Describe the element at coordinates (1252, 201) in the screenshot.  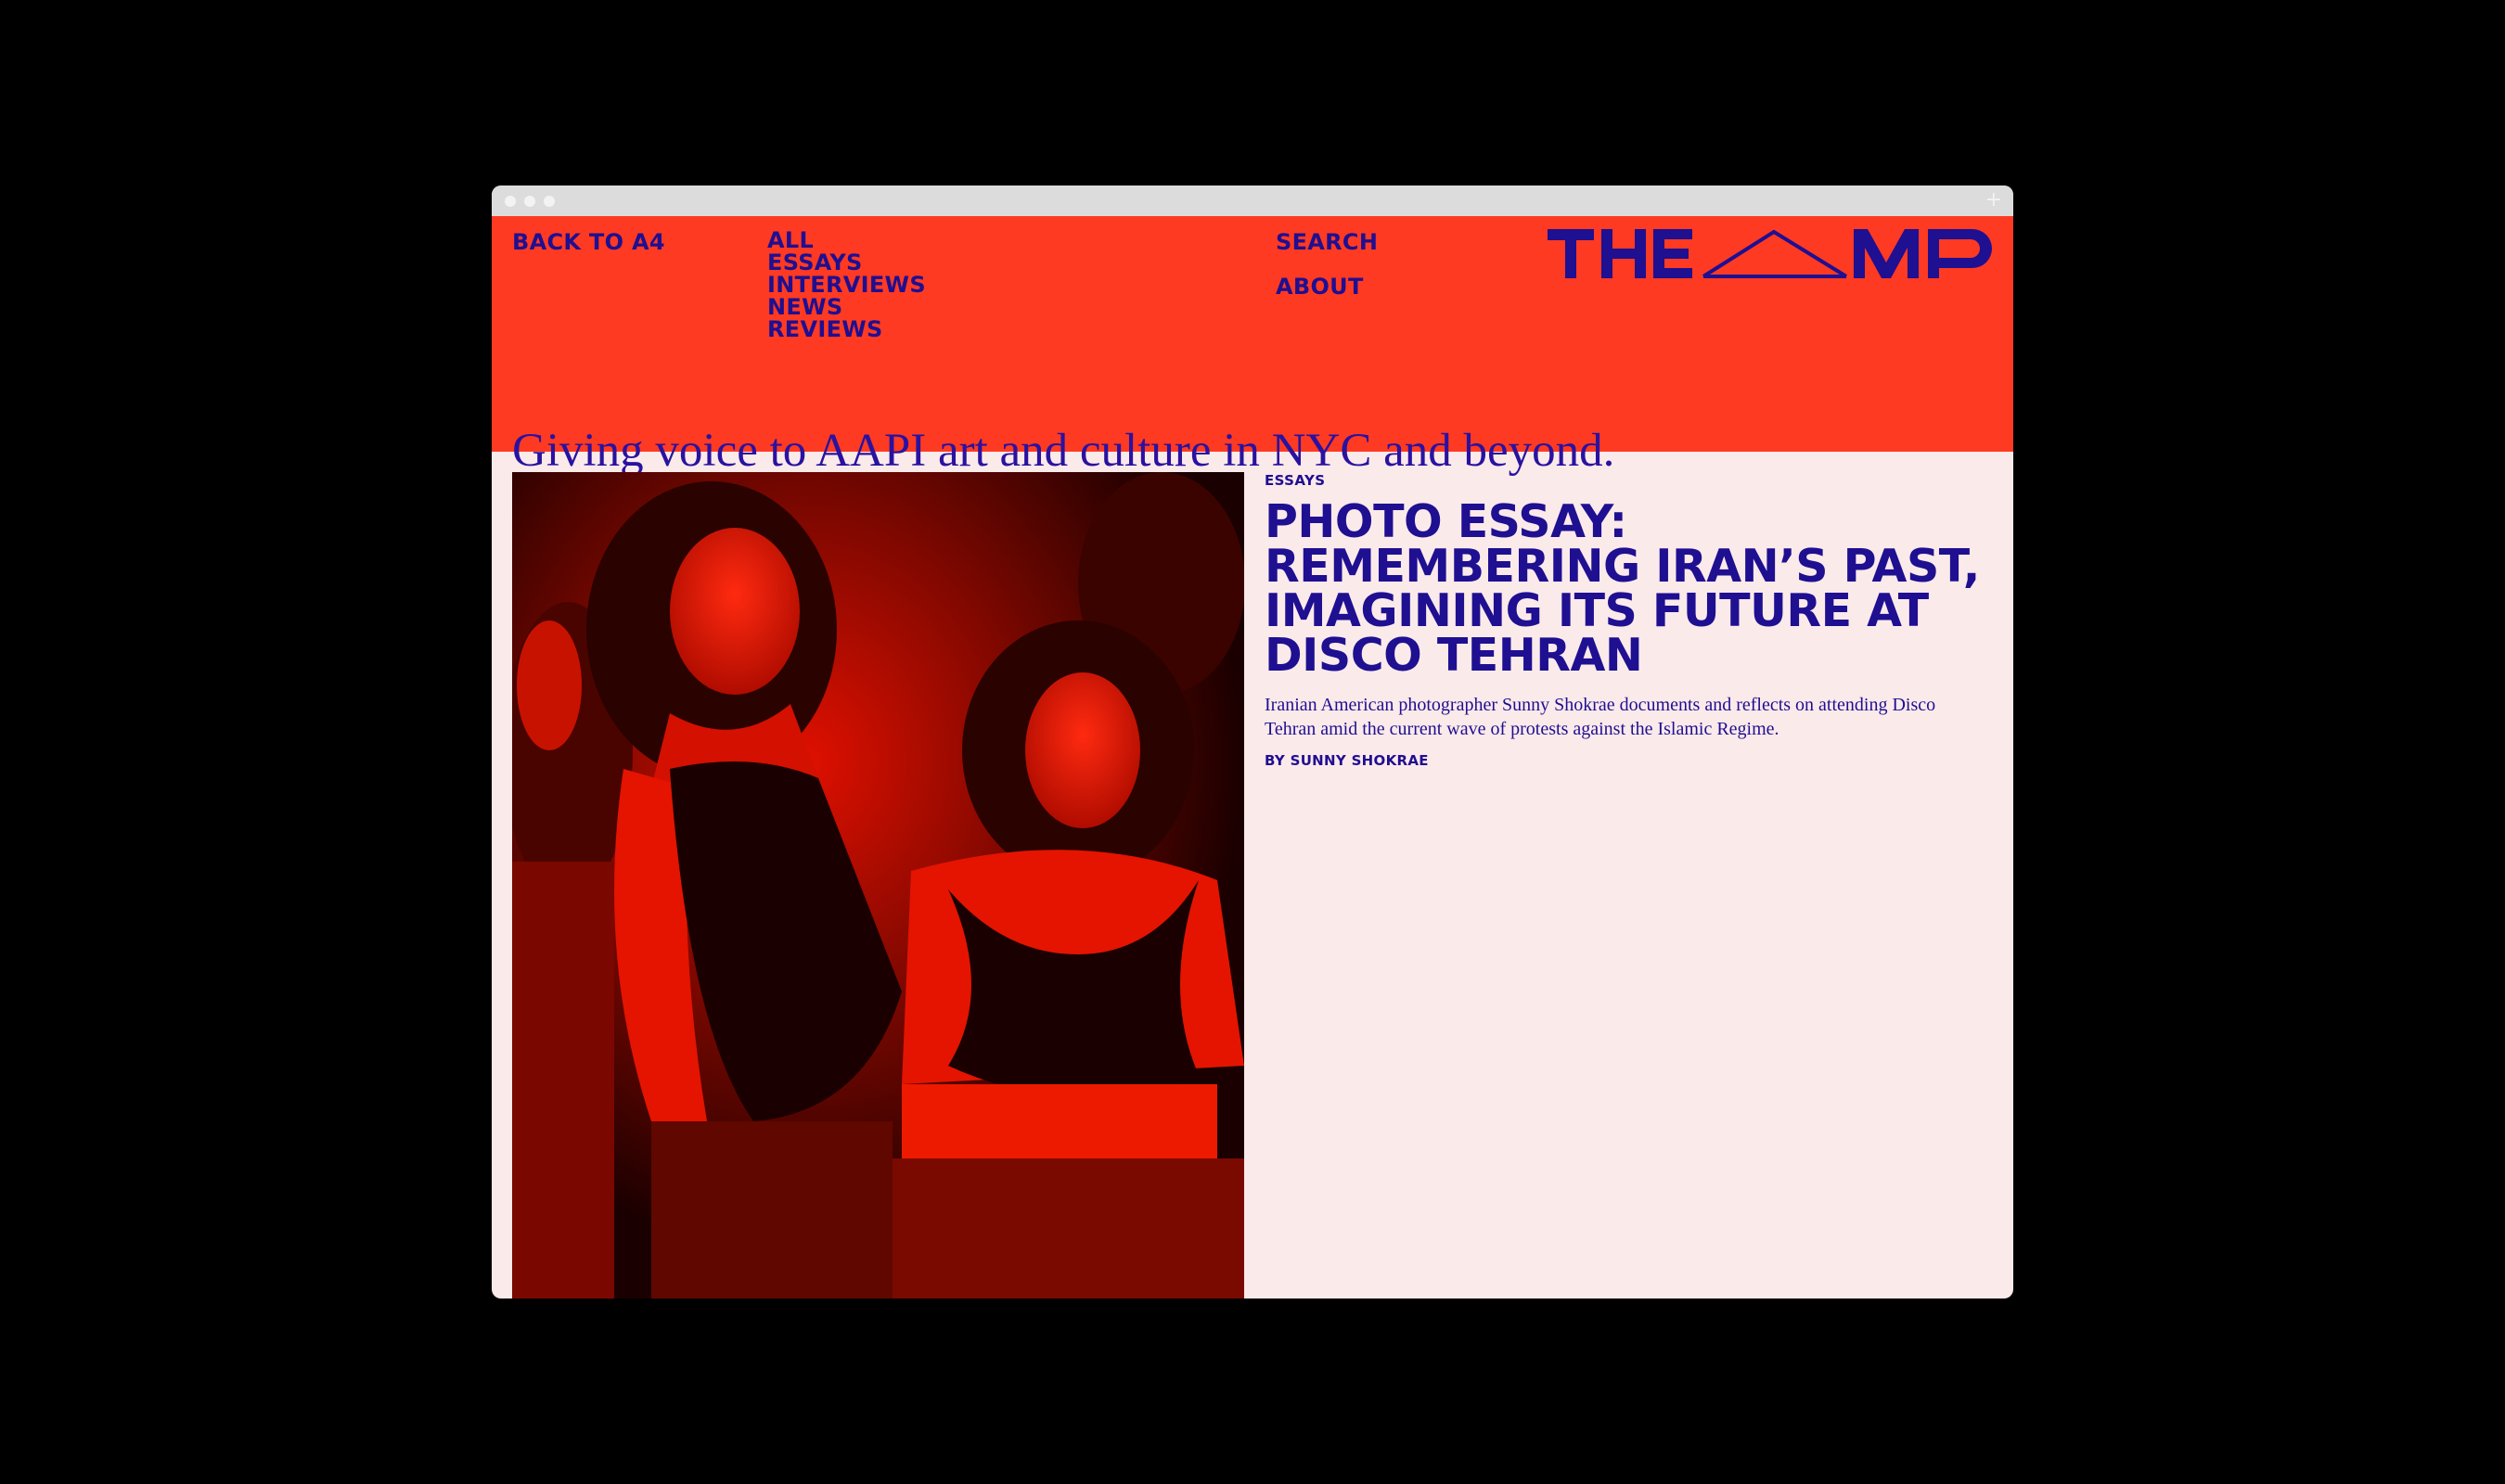
I see `browser-chrome: +` at that location.